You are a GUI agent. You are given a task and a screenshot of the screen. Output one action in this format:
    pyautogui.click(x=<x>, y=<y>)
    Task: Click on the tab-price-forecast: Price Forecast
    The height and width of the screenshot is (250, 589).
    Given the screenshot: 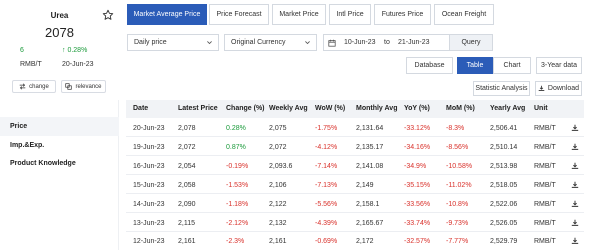 What is the action you would take?
    pyautogui.click(x=239, y=14)
    